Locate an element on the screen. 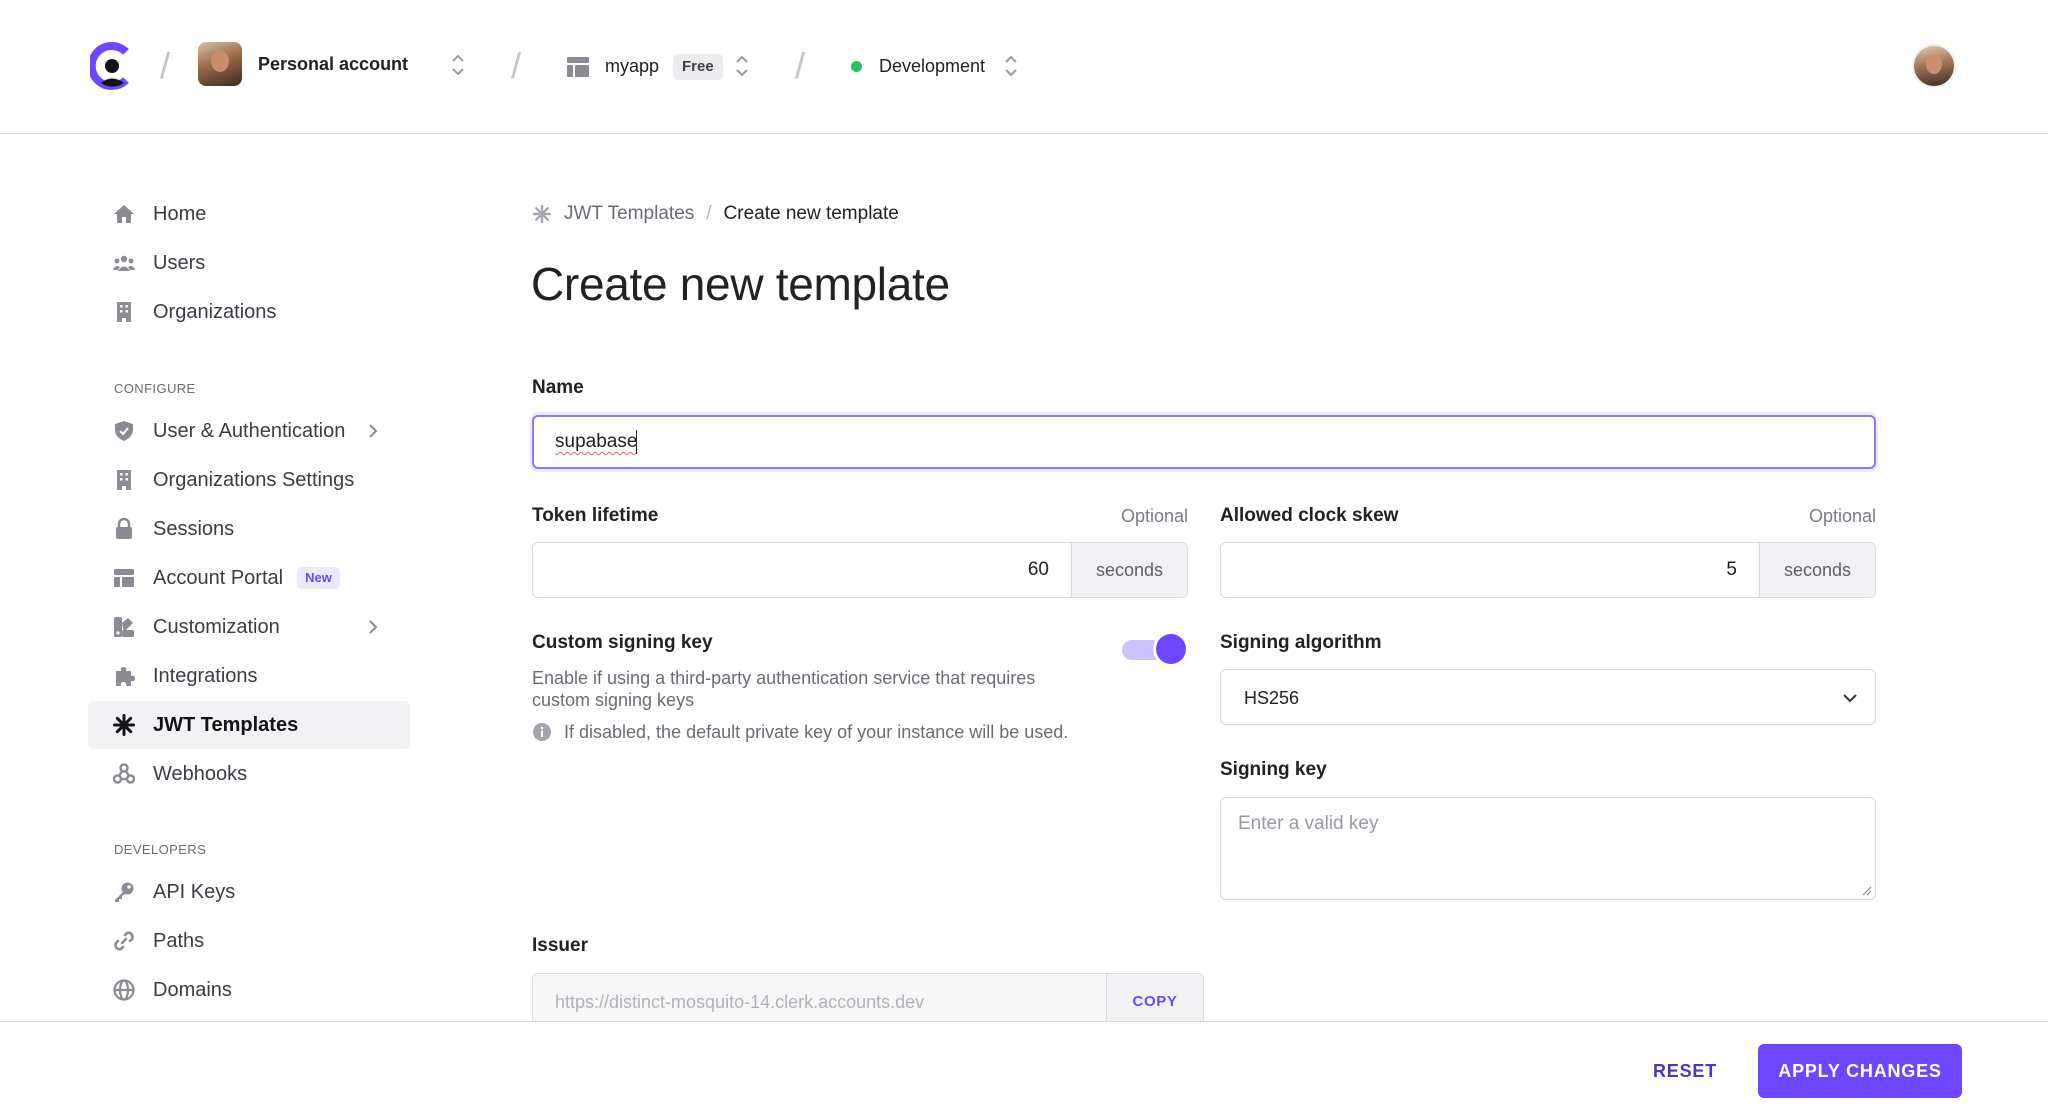  signing-algorithm-select: HS256 is located at coordinates (1548, 697).